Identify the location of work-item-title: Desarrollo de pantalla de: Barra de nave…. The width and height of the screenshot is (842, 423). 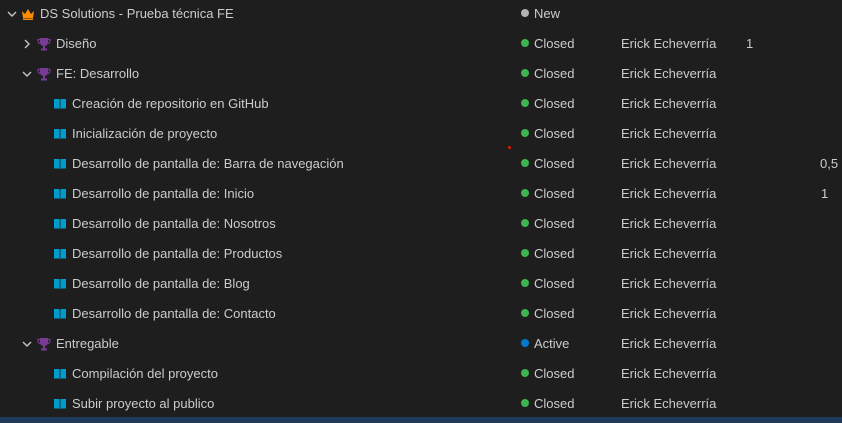
(208, 164).